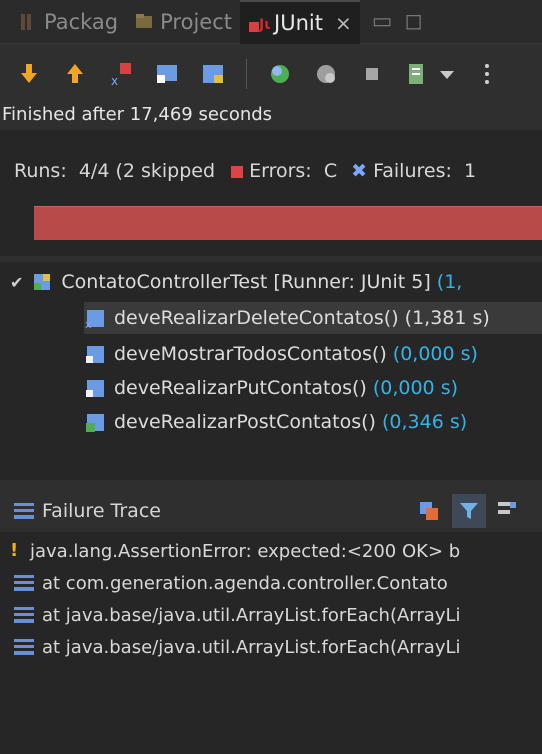 Image resolution: width=542 pixels, height=754 pixels. What do you see at coordinates (382, 21) in the screenshot?
I see `minimize-icon: ▭` at bounding box center [382, 21].